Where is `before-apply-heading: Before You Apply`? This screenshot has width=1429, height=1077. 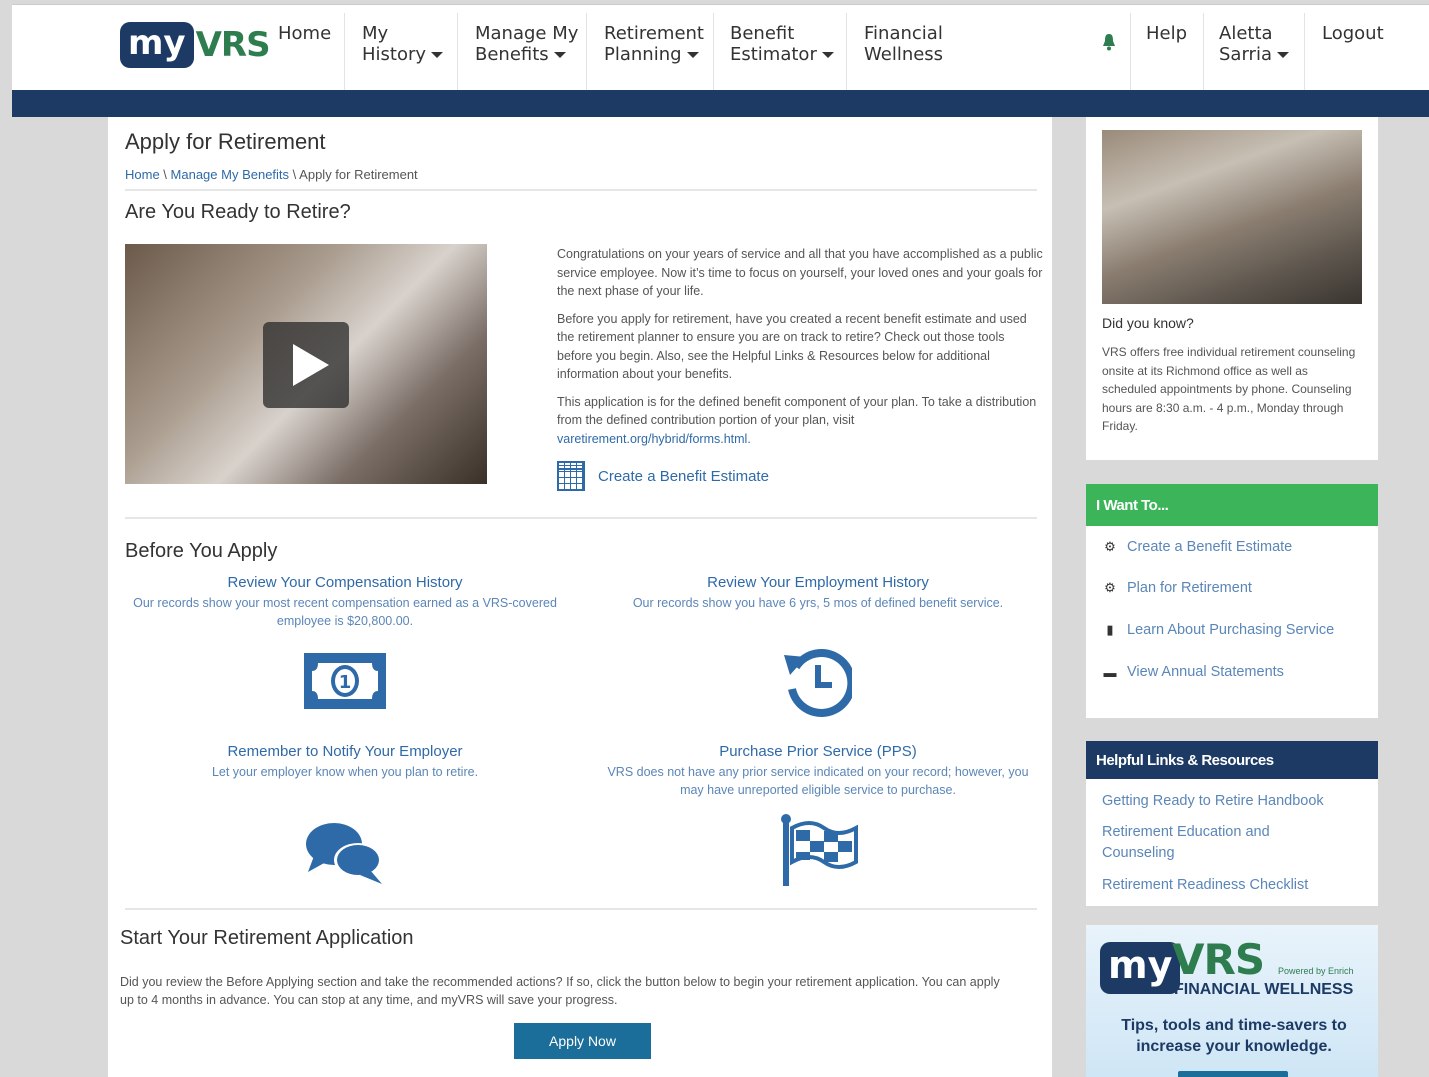
before-apply-heading: Before You Apply is located at coordinates (201, 551).